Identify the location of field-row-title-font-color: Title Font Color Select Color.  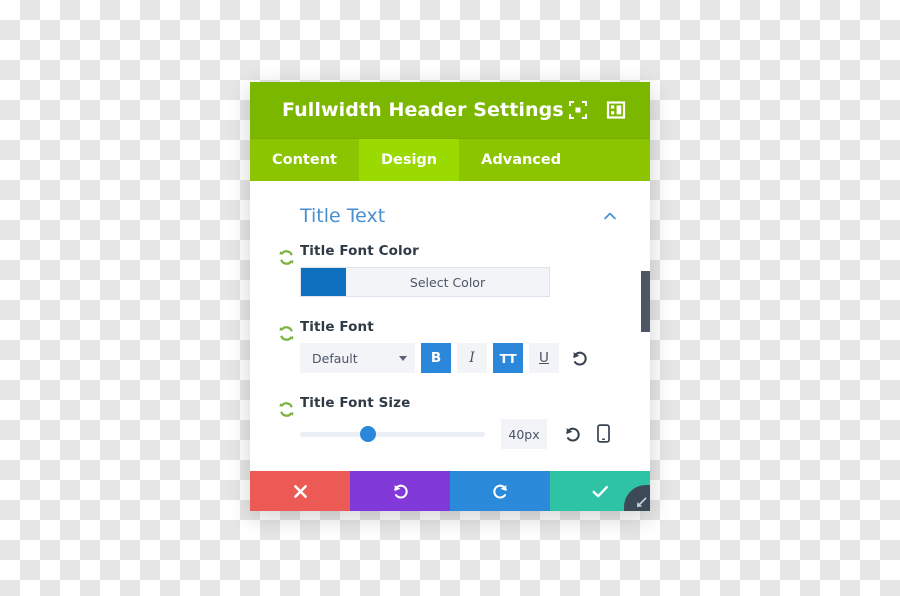
(450, 270).